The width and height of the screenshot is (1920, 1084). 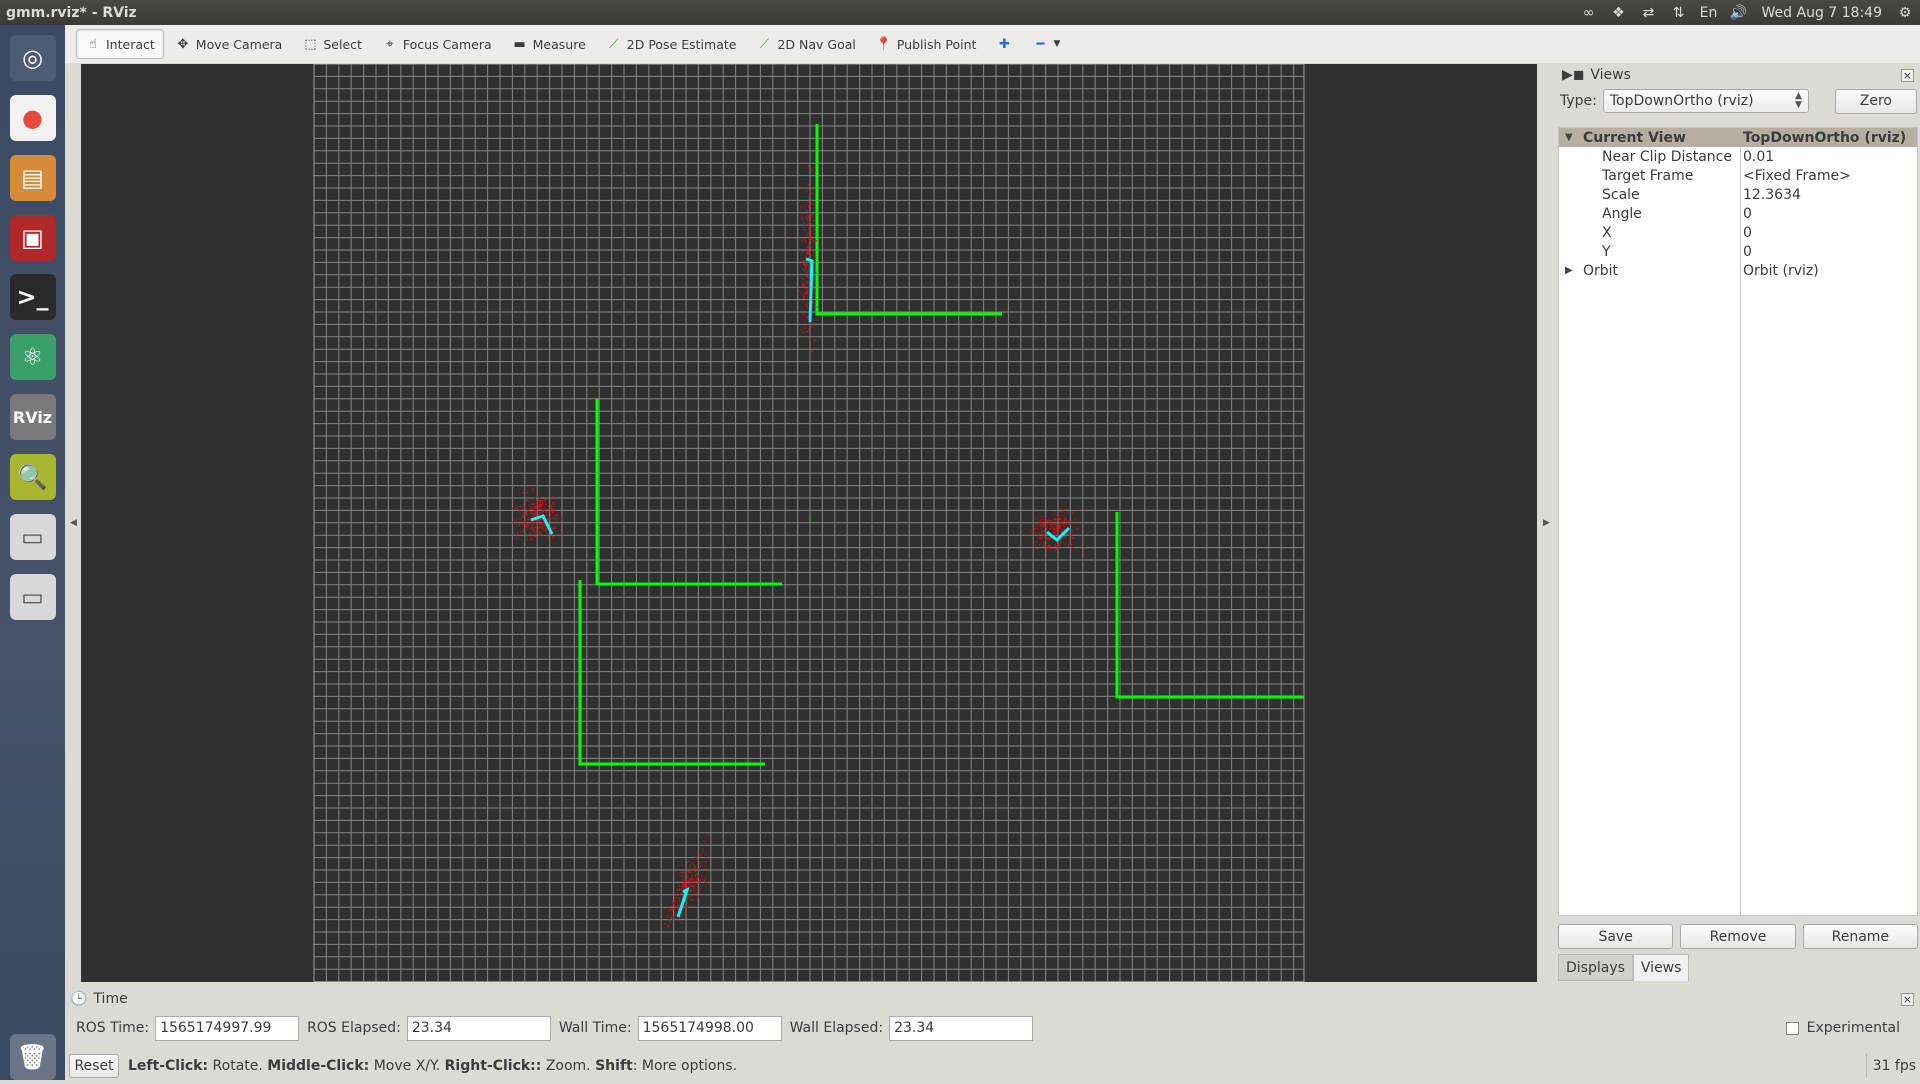 I want to click on checkbox-box, so click(x=1792, y=1028).